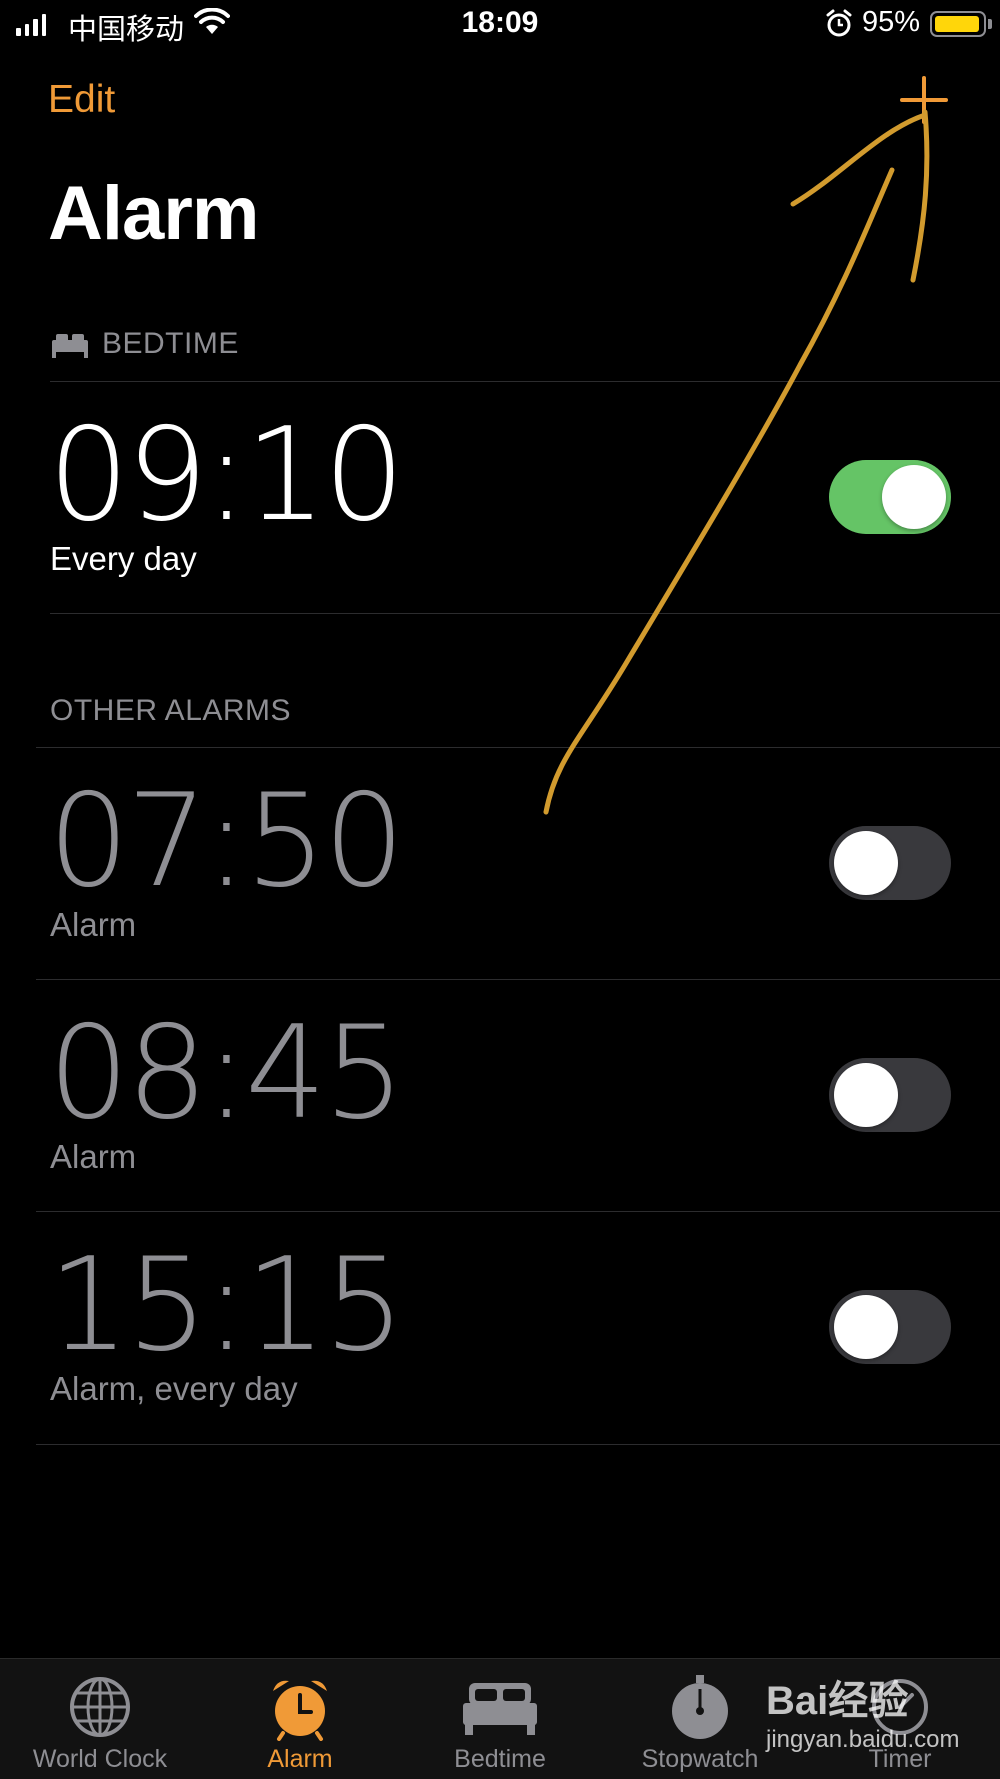 The width and height of the screenshot is (1000, 1779). What do you see at coordinates (700, 1759) in the screenshot?
I see `tab-label: Stopwatch` at bounding box center [700, 1759].